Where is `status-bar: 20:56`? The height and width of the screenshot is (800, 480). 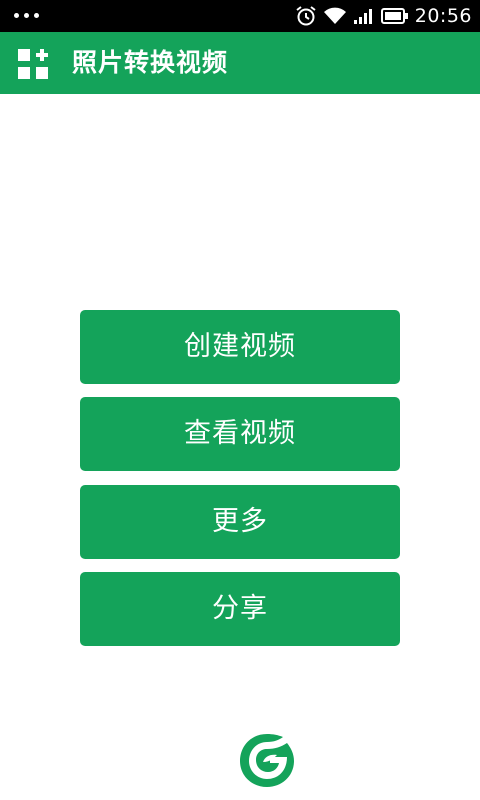 status-bar: 20:56 is located at coordinates (240, 16).